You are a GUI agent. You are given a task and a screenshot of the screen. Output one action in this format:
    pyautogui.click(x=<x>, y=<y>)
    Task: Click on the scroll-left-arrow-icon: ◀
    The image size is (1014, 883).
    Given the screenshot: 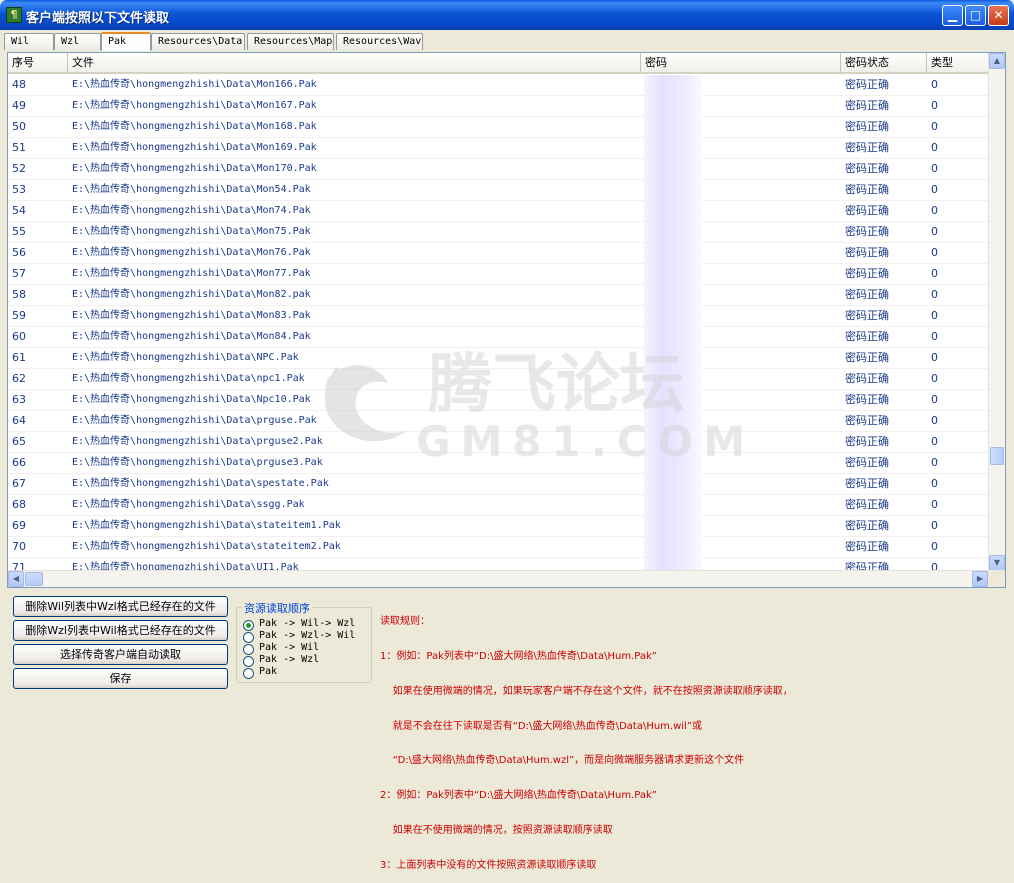 What is the action you would take?
    pyautogui.click(x=16, y=579)
    